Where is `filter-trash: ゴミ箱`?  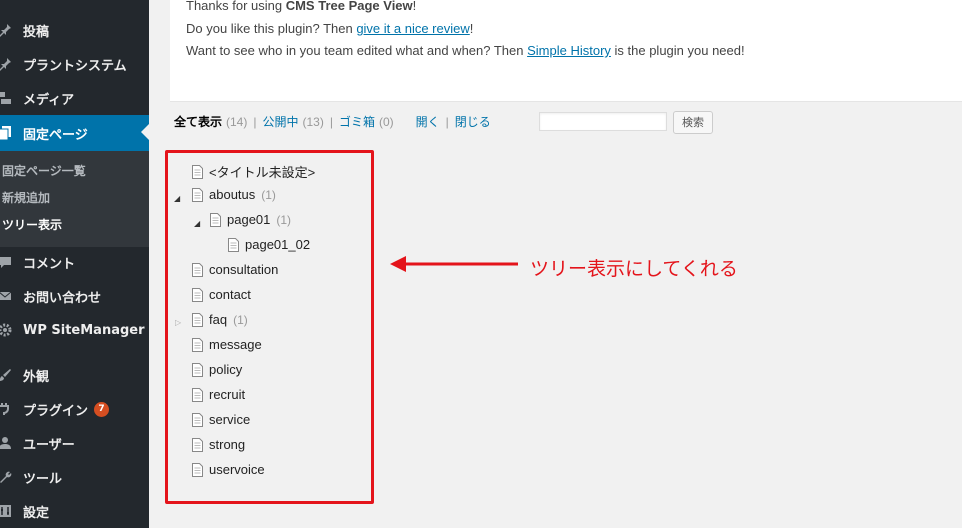
filter-trash: ゴミ箱 is located at coordinates (357, 121).